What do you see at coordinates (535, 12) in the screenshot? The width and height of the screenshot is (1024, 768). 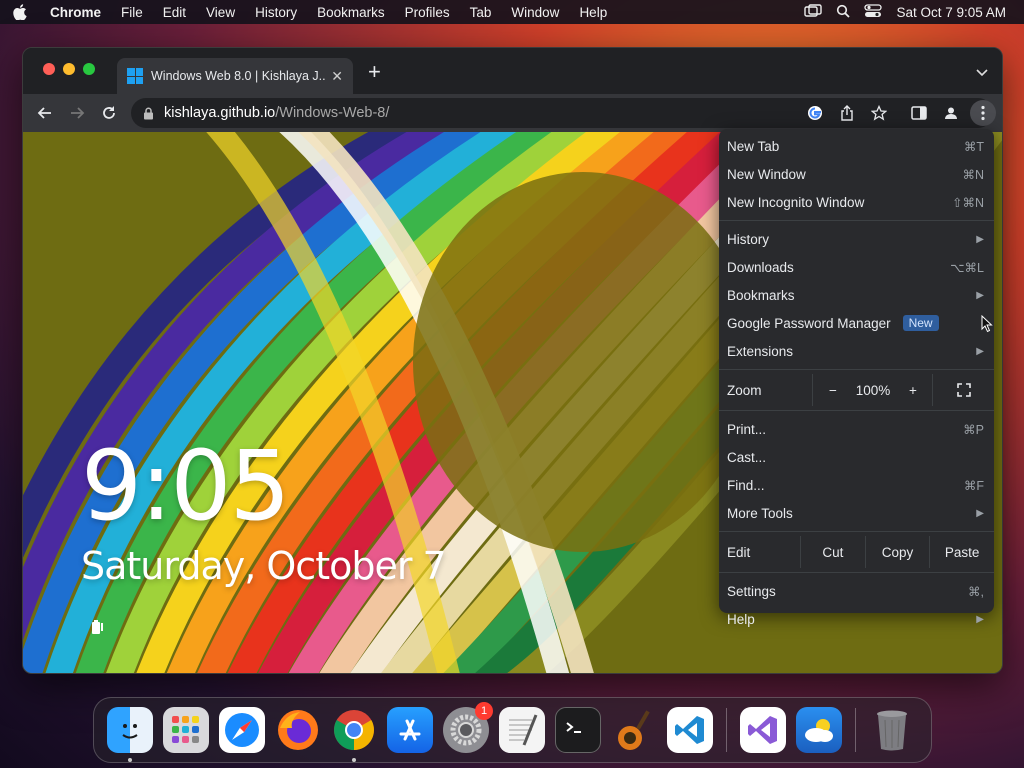 I see `menubar-window: Window` at bounding box center [535, 12].